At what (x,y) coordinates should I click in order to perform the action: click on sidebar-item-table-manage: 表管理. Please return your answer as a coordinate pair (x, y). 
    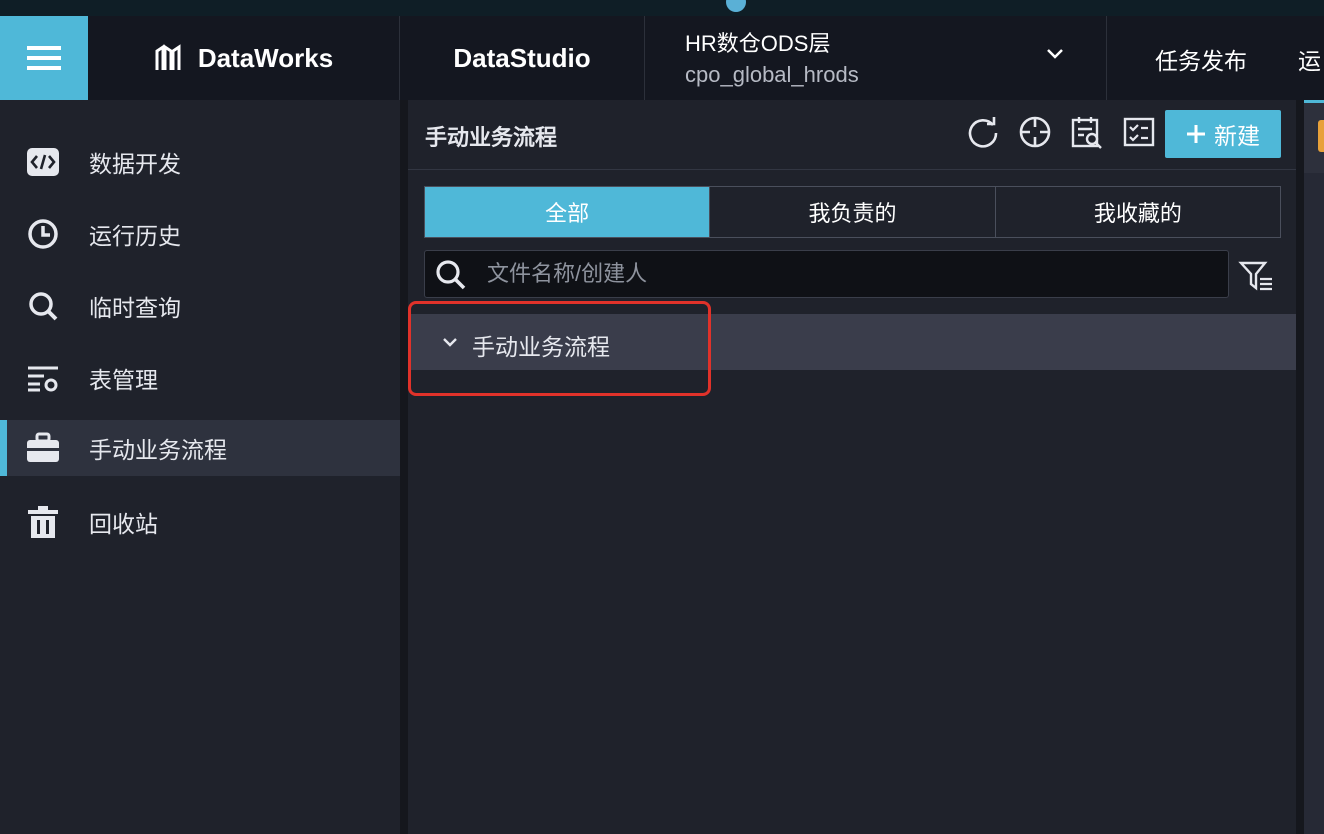
    Looking at the image, I should click on (200, 378).